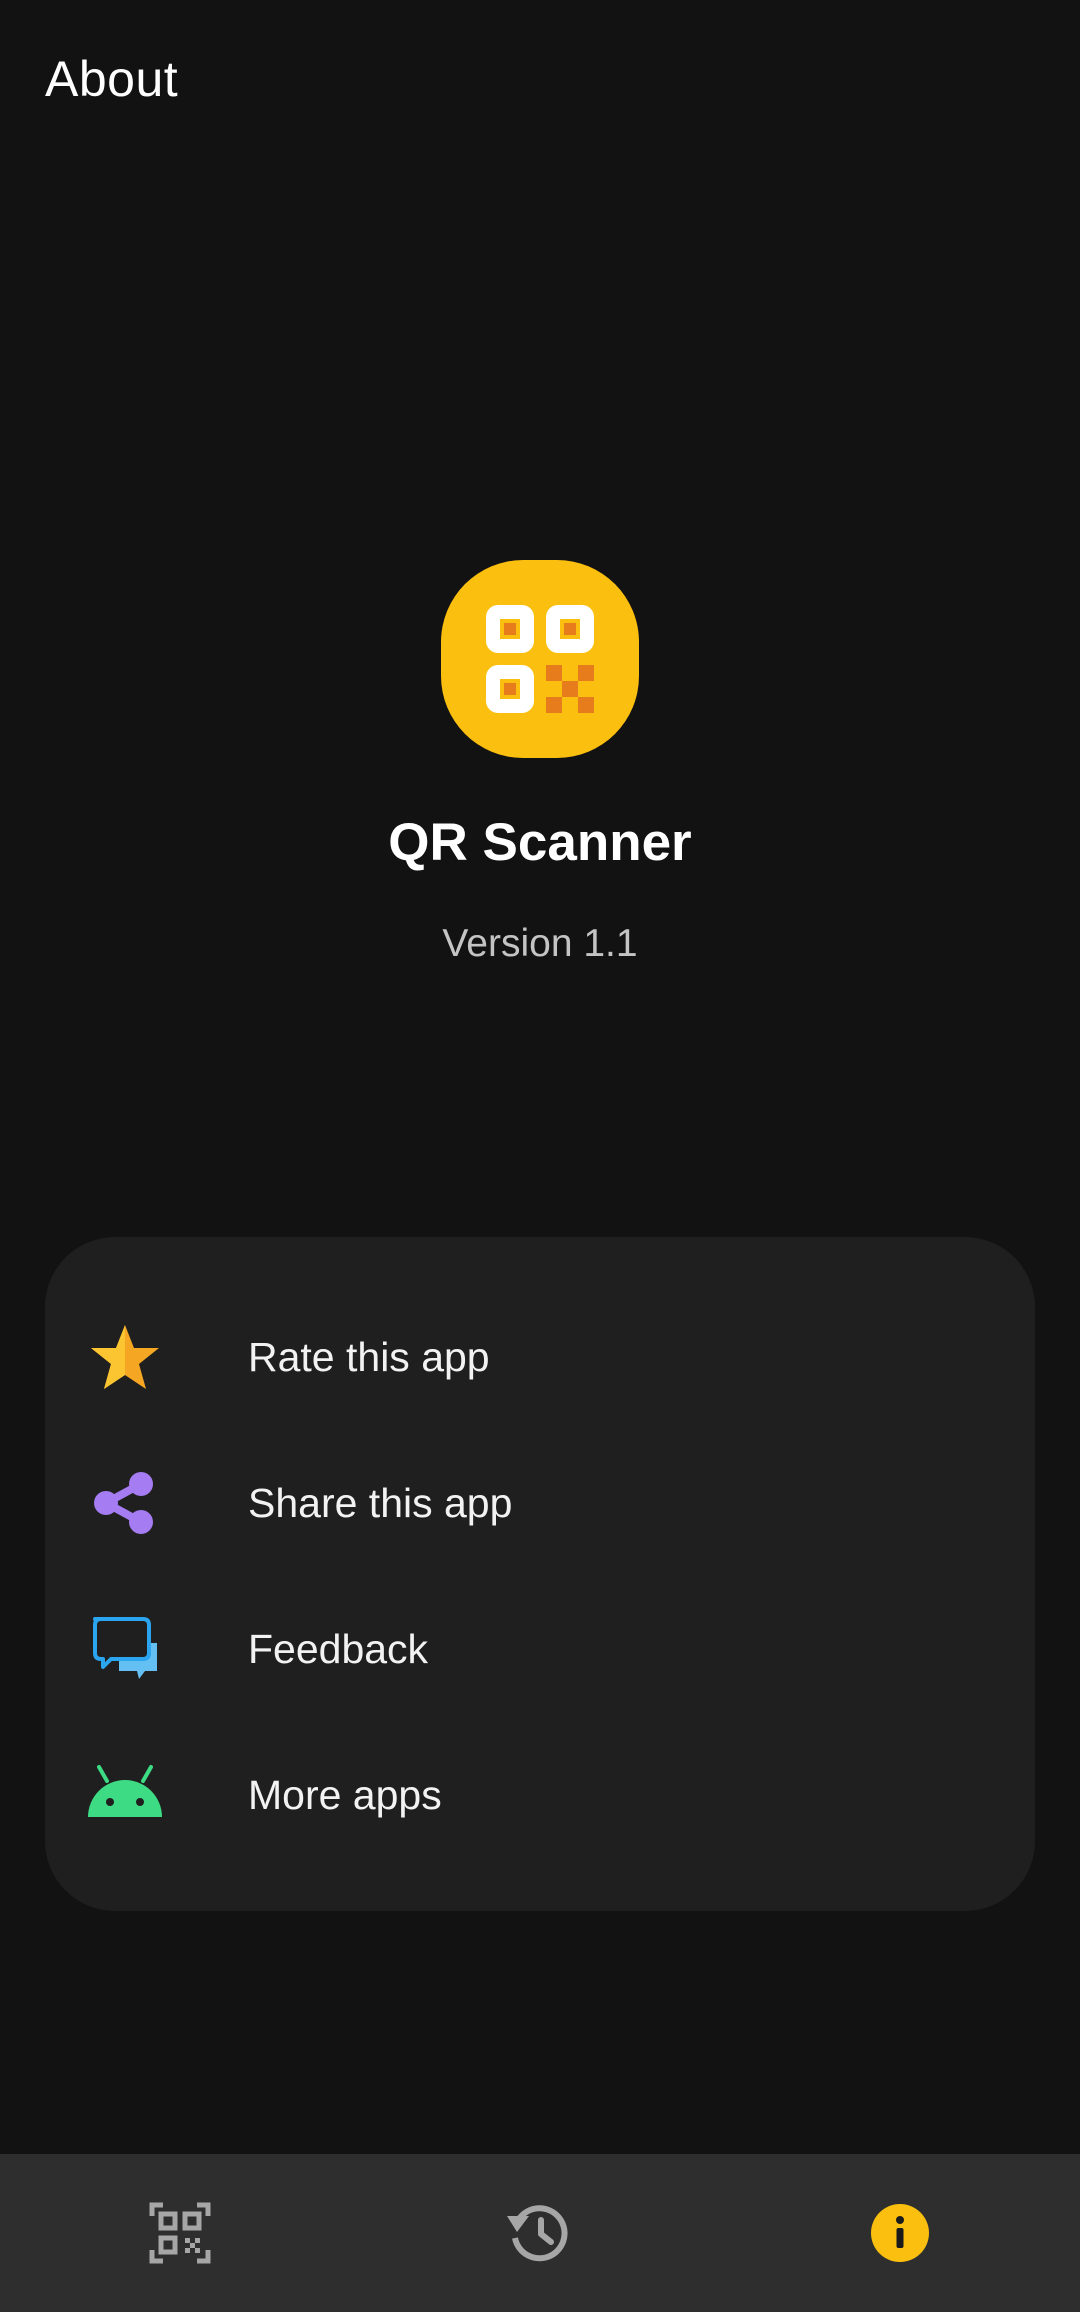 This screenshot has width=1080, height=2312. Describe the element at coordinates (345, 1795) in the screenshot. I see `more-apps-label: More apps` at that location.